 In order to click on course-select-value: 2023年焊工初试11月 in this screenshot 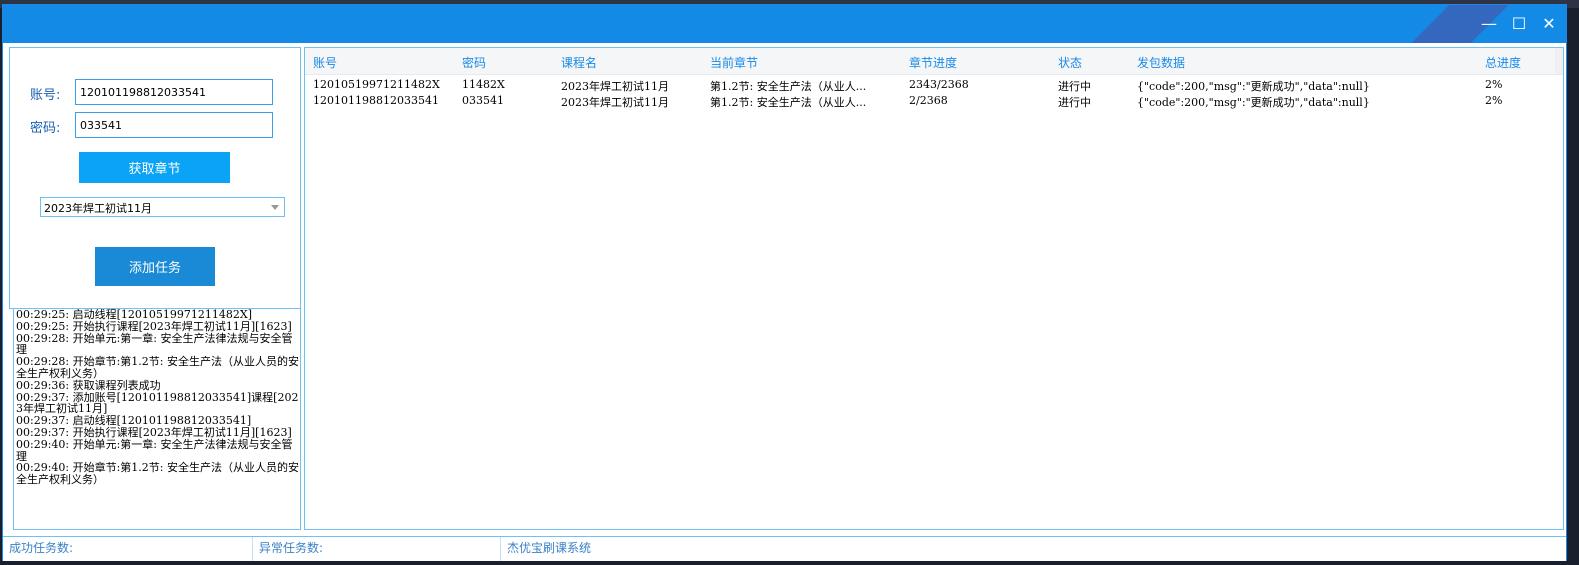, I will do `click(98, 208)`.